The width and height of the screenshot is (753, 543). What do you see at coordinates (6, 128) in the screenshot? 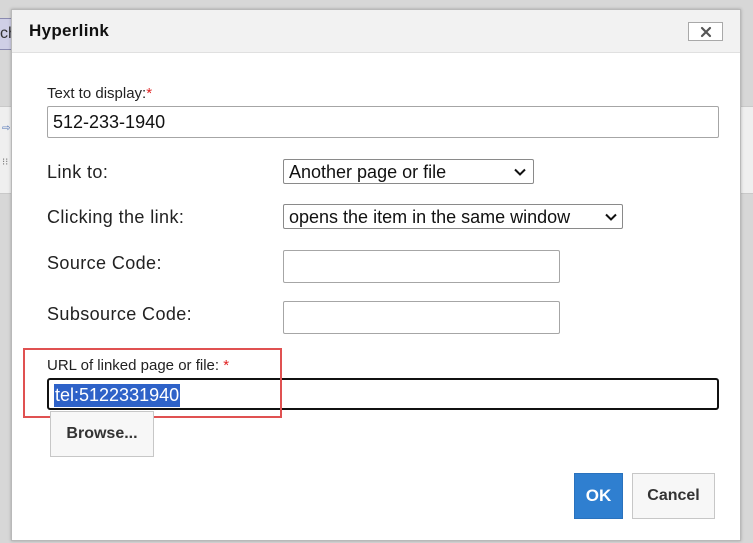
I see `background-arrow-icon: ⇨` at bounding box center [6, 128].